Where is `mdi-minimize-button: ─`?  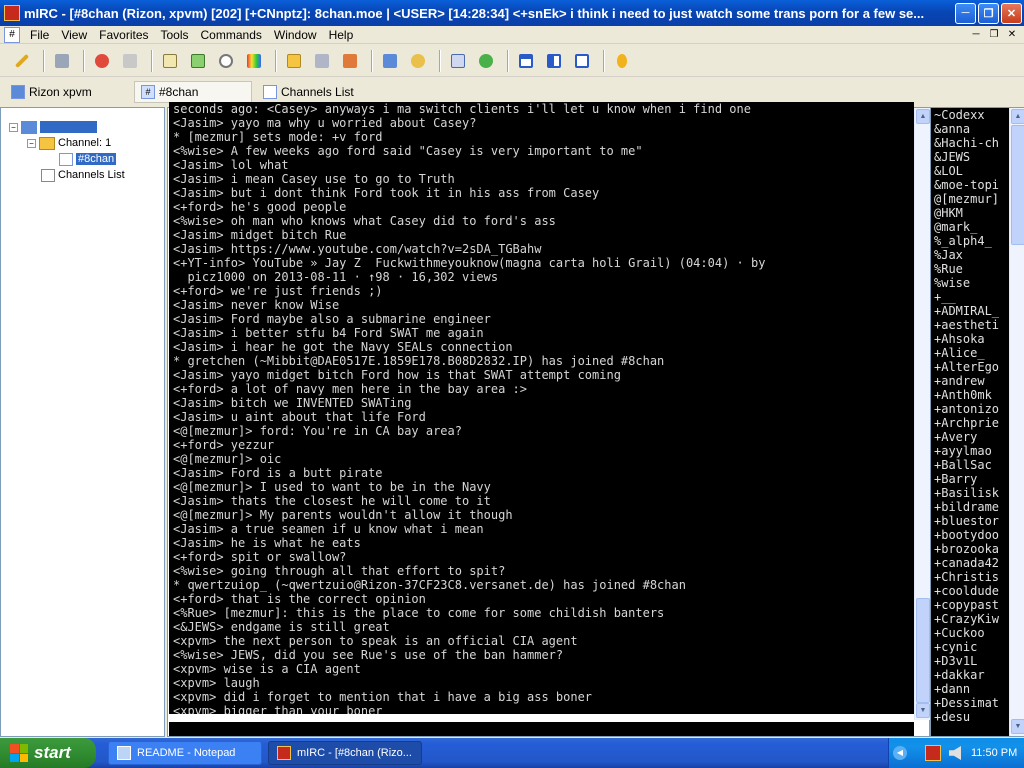
mdi-minimize-button: ─ is located at coordinates (976, 35).